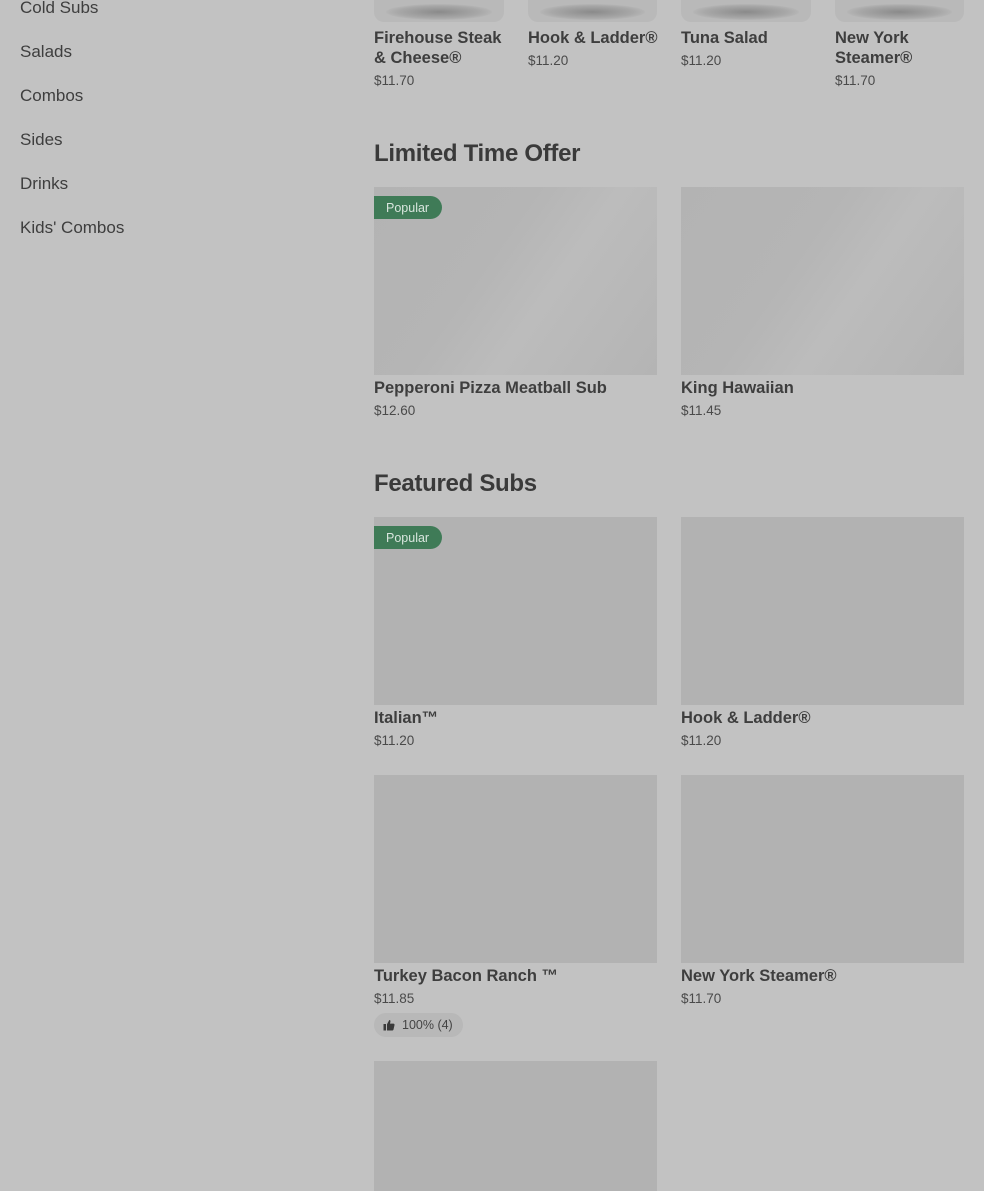 This screenshot has width=984, height=1191. I want to click on section-title-featured-subs: Featured Subs, so click(455, 483).